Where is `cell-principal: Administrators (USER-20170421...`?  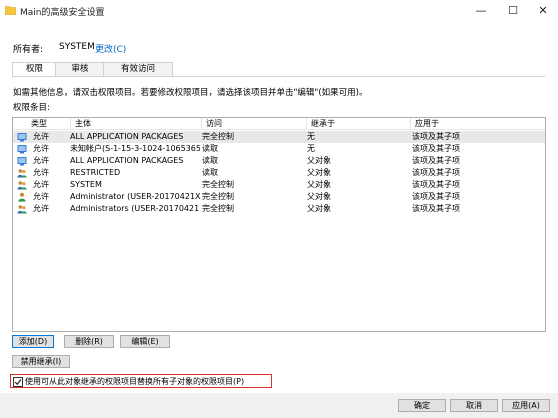 cell-principal: Administrators (USER-20170421... is located at coordinates (135, 208).